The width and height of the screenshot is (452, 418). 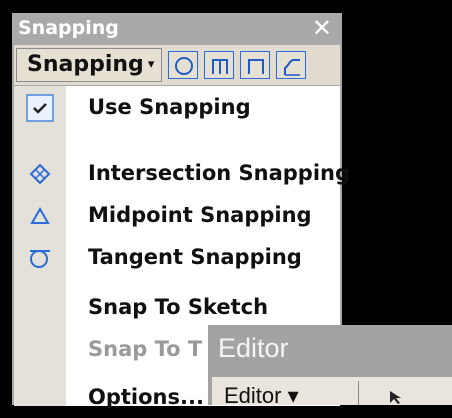 I want to click on snapping-dropdown-label: Snapping, so click(x=85, y=64).